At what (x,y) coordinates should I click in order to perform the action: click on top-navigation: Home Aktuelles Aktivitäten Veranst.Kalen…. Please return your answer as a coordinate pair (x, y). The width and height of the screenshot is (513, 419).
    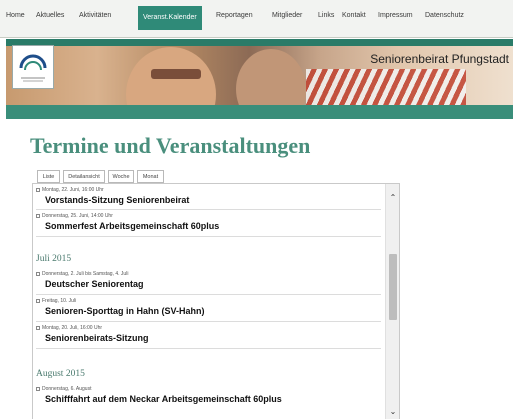
    Looking at the image, I should click on (256, 19).